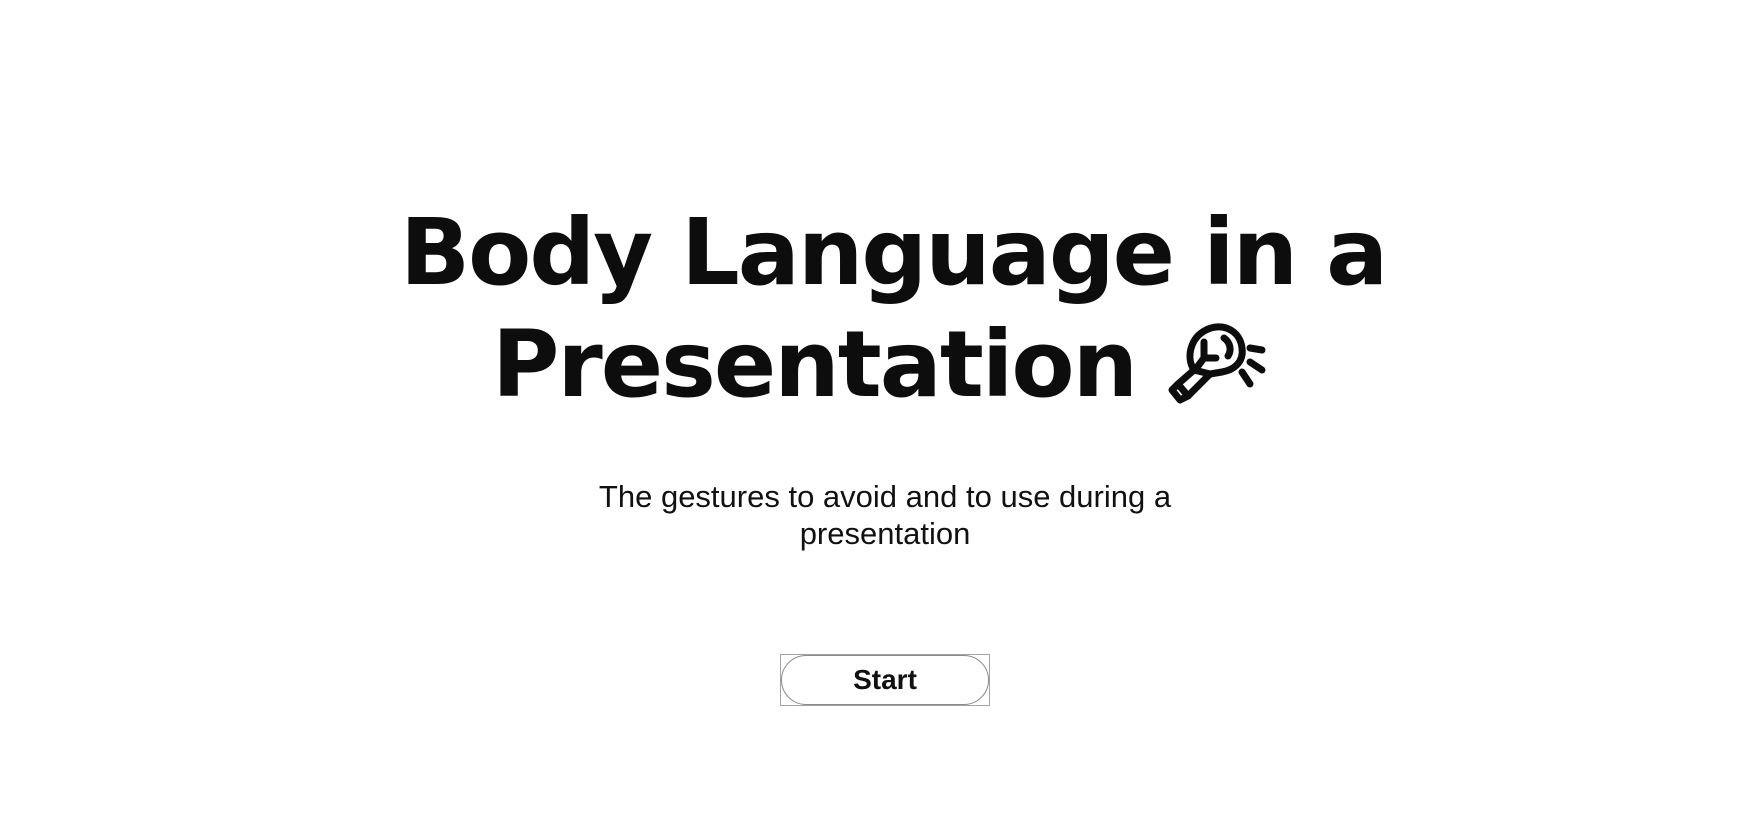  Describe the element at coordinates (885, 680) in the screenshot. I see `start-button: Start` at that location.